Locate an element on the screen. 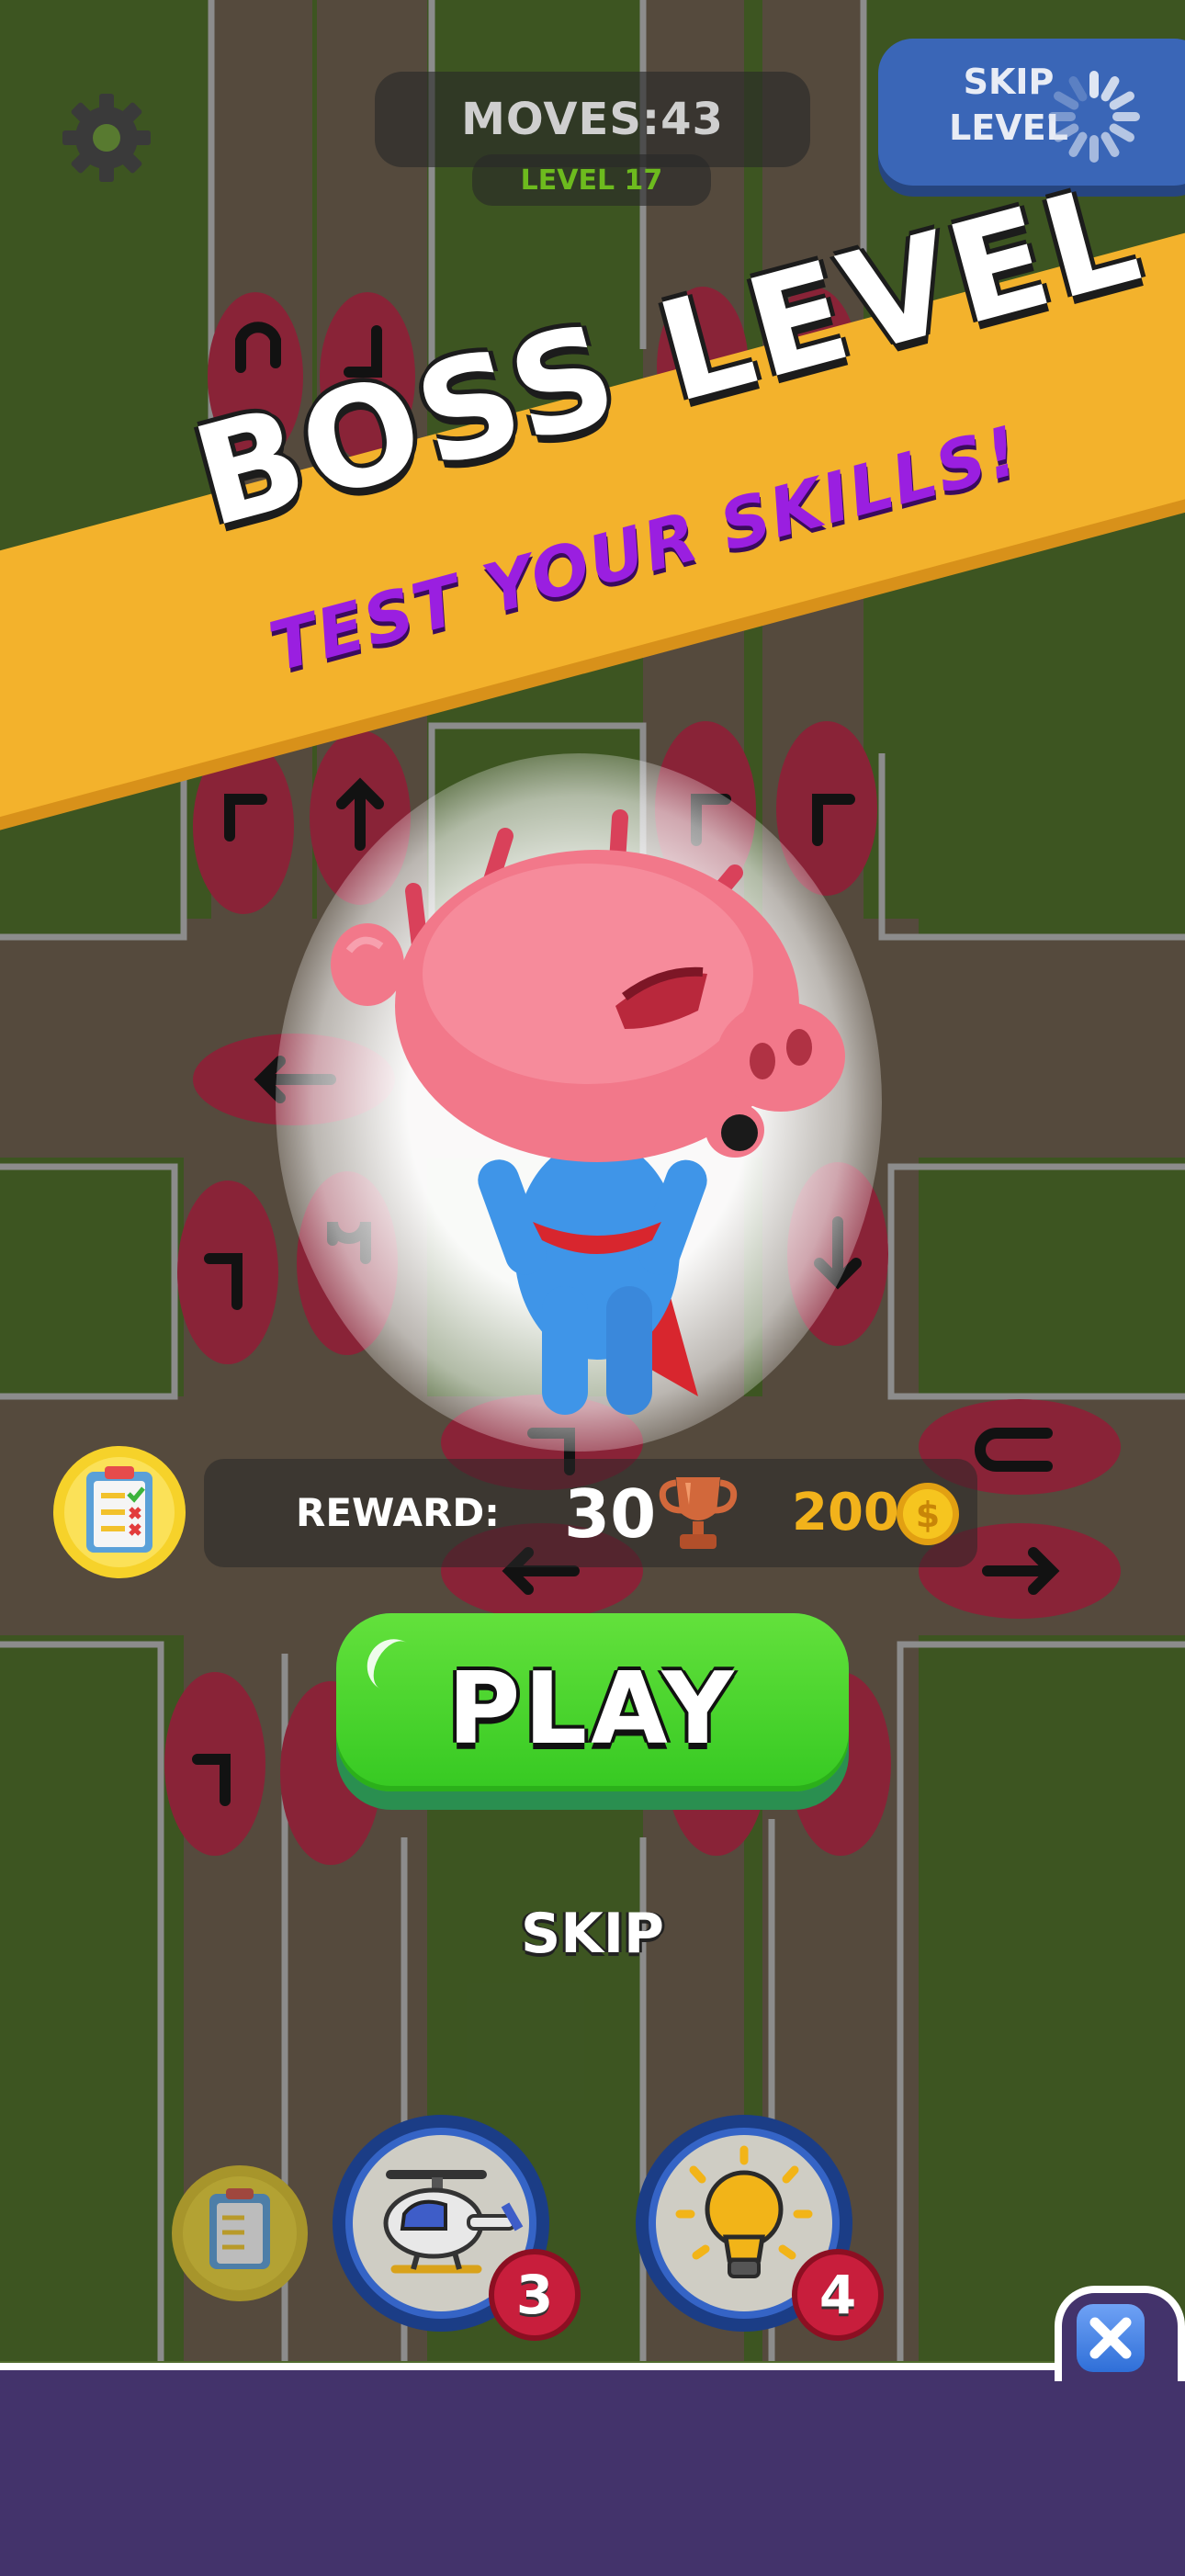 The height and width of the screenshot is (2576, 1185). coin-icon: $ is located at coordinates (928, 1514).